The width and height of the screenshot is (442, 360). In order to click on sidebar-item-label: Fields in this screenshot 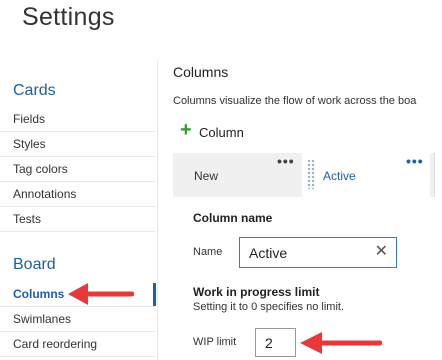, I will do `click(29, 119)`.